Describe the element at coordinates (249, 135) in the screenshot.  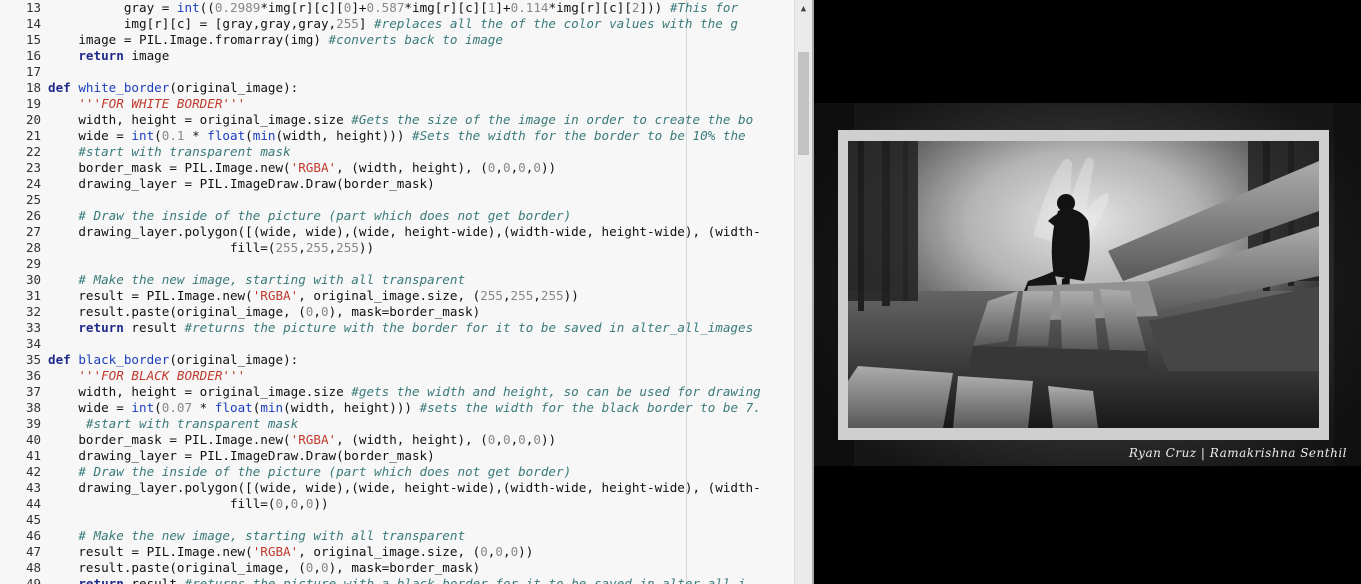
I see `code-token: (` at that location.